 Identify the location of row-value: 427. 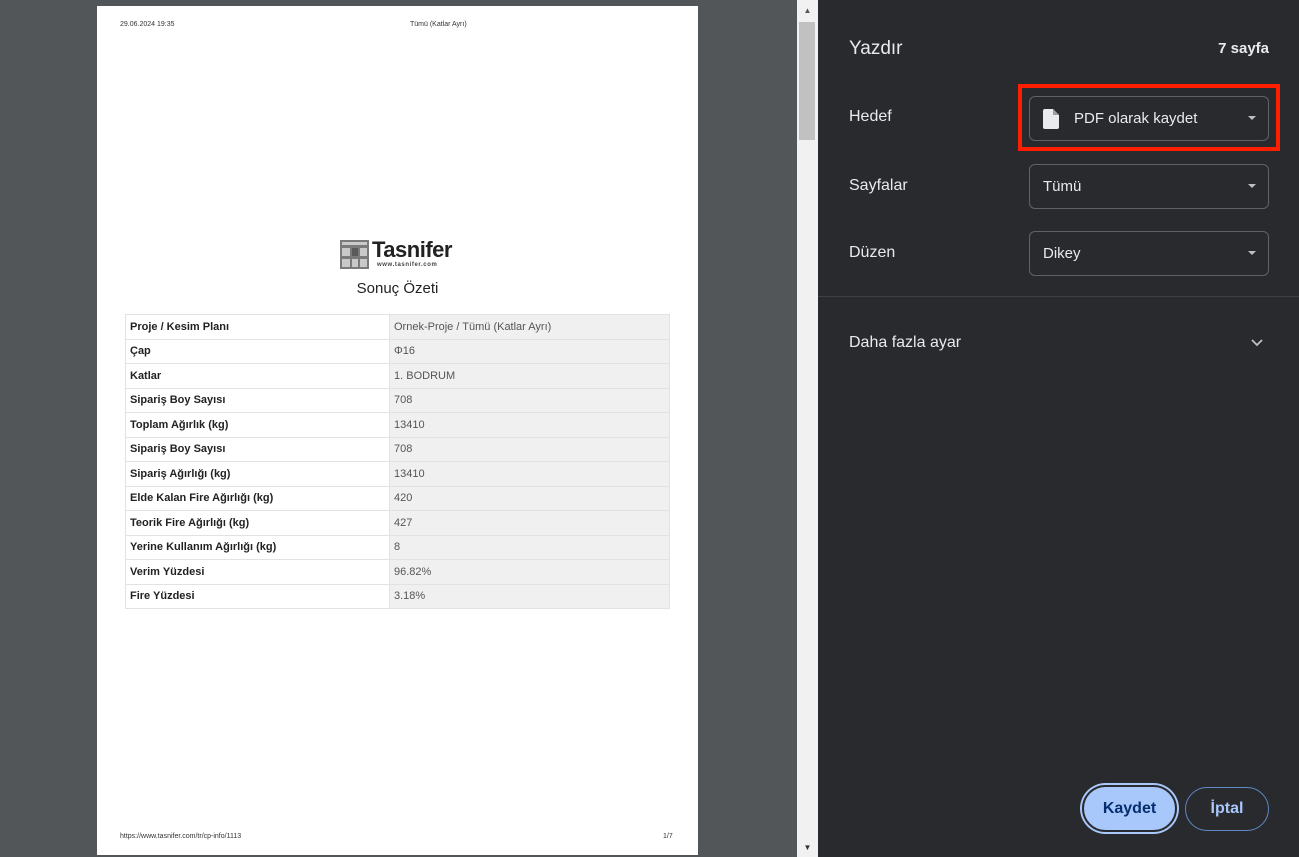
(529, 523).